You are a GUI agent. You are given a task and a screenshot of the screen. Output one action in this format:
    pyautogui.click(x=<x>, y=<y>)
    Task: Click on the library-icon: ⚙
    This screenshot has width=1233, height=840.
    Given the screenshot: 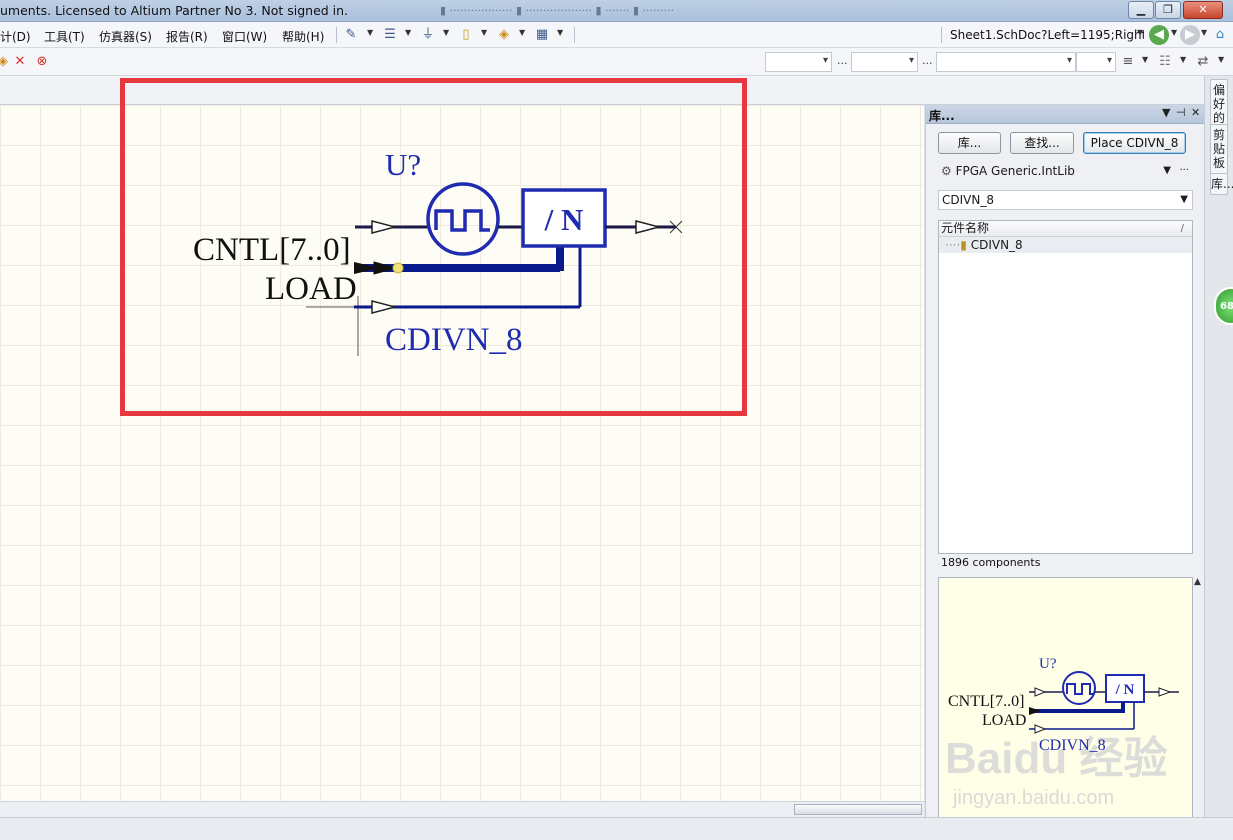 What is the action you would take?
    pyautogui.click(x=946, y=171)
    